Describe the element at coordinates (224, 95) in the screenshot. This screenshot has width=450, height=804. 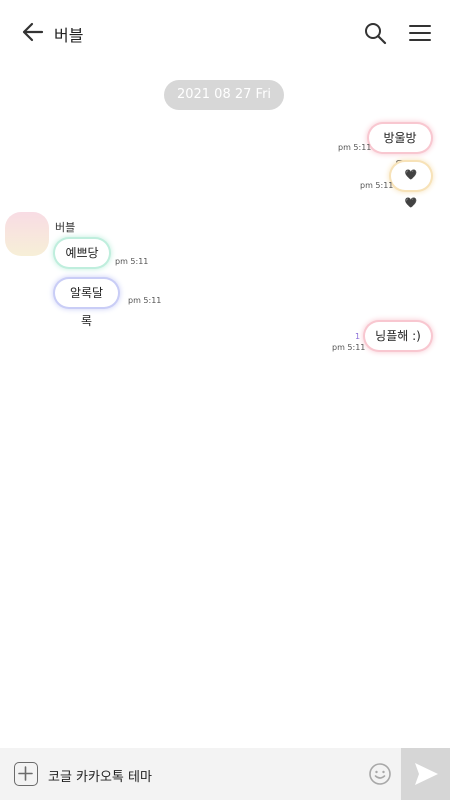
I see `date-divider: 2021 08 27 Fri` at that location.